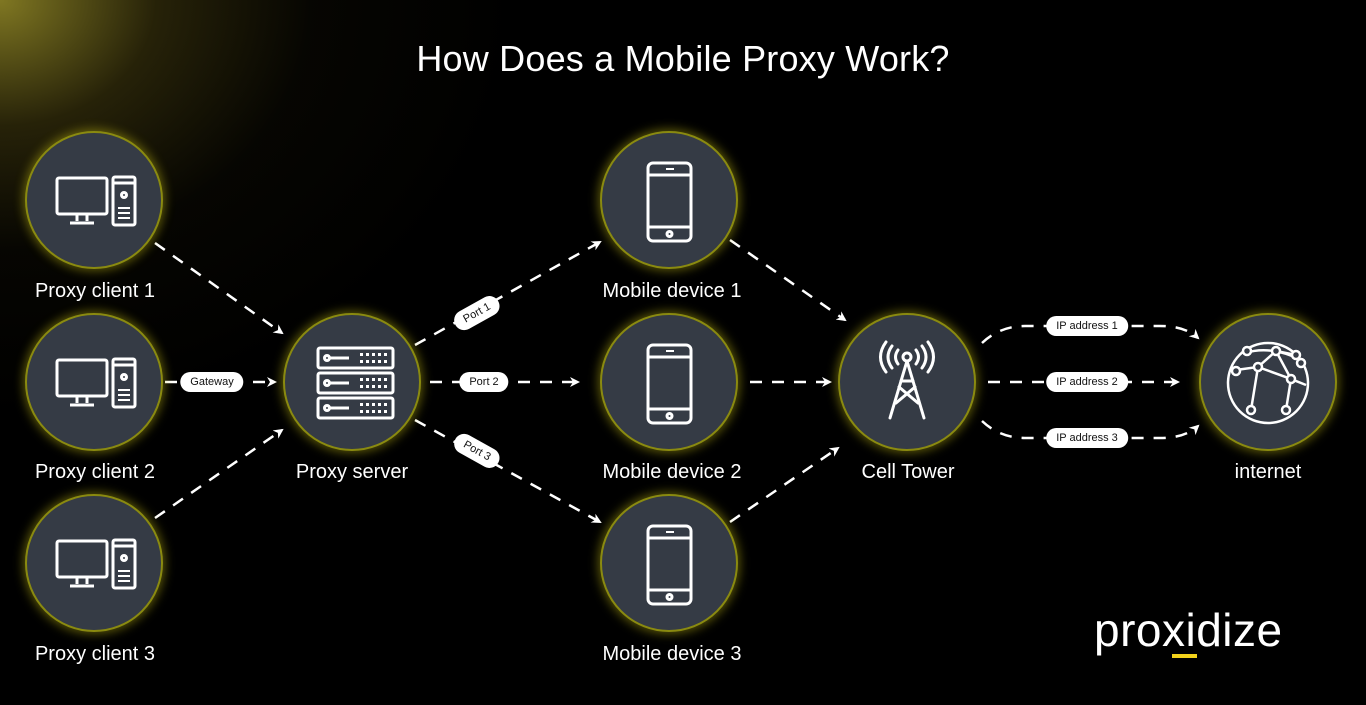 The image size is (1366, 705). What do you see at coordinates (508, 293) in the screenshot?
I see `edge-server-mobile1` at bounding box center [508, 293].